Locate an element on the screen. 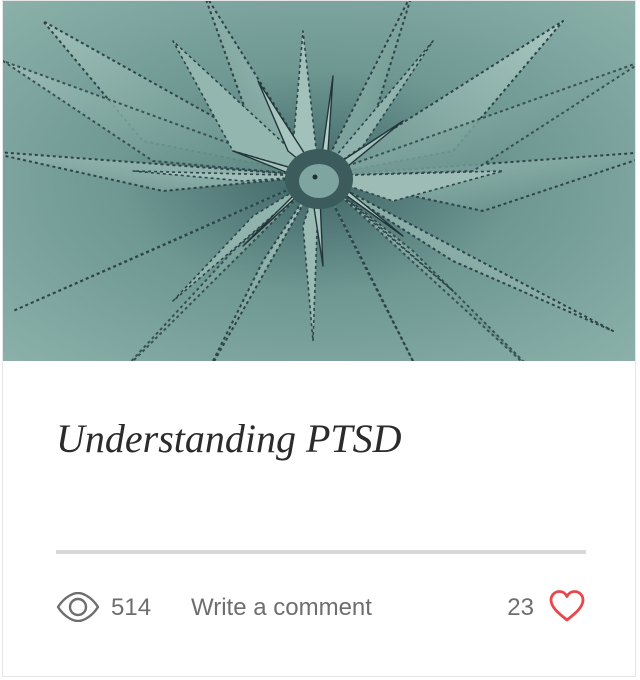 The width and height of the screenshot is (640, 680). post-stats: 514 Write a comment 23 is located at coordinates (321, 608).